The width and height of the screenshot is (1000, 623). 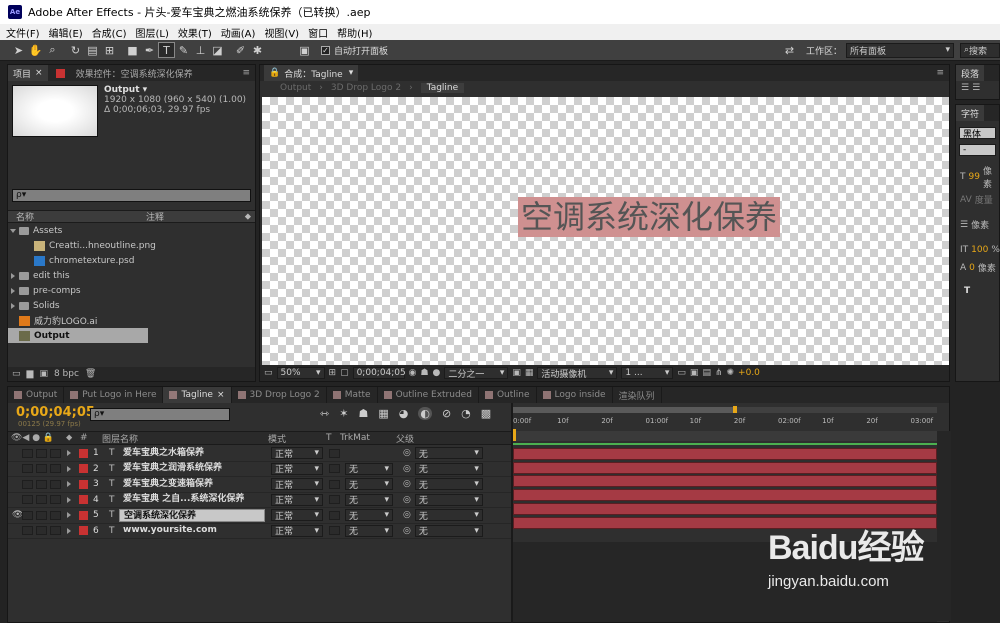 I want to click on exposure-value: +0.0, so click(x=749, y=373).